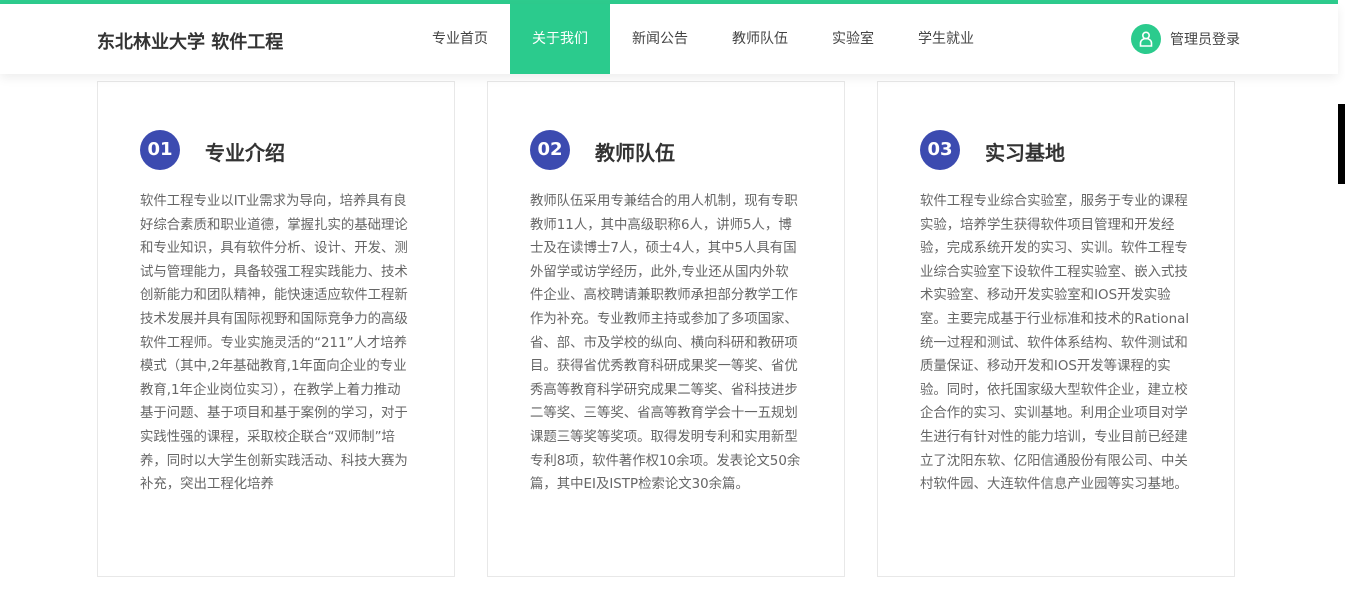 Image resolution: width=1345 pixels, height=612 pixels. What do you see at coordinates (853, 39) in the screenshot?
I see `nav-lab: 实验室` at bounding box center [853, 39].